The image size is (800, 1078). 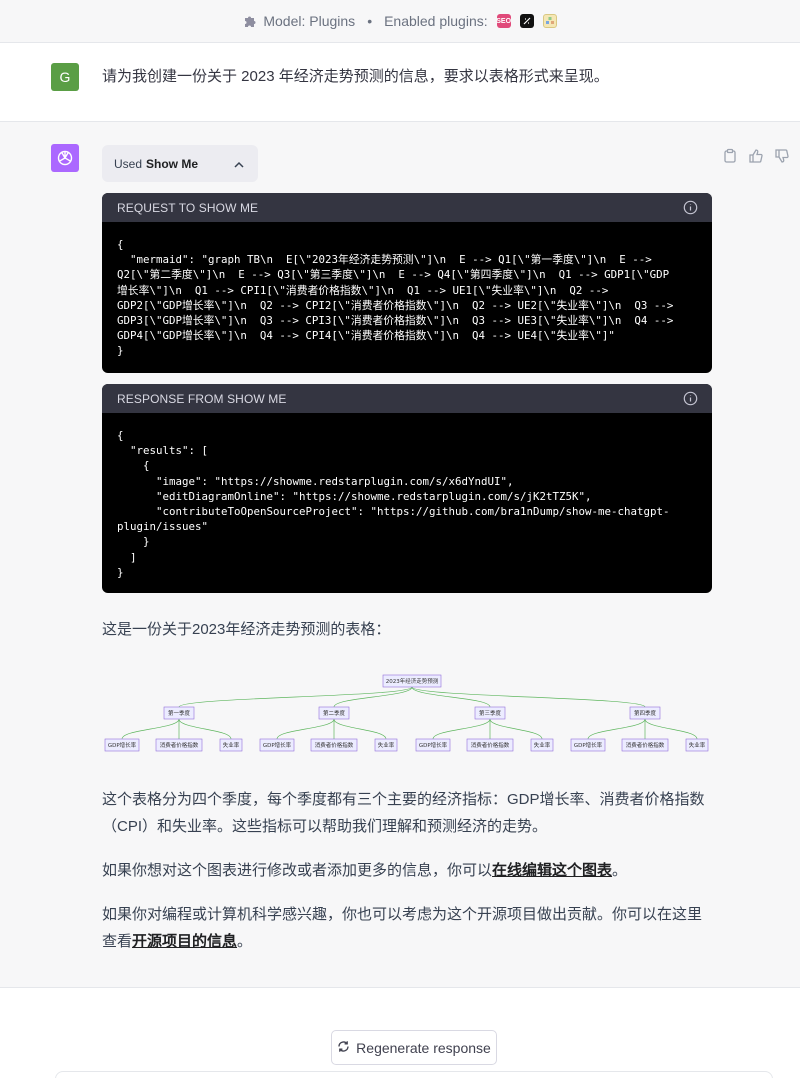 What do you see at coordinates (250, 21) in the screenshot?
I see `puzzle-icon` at bounding box center [250, 21].